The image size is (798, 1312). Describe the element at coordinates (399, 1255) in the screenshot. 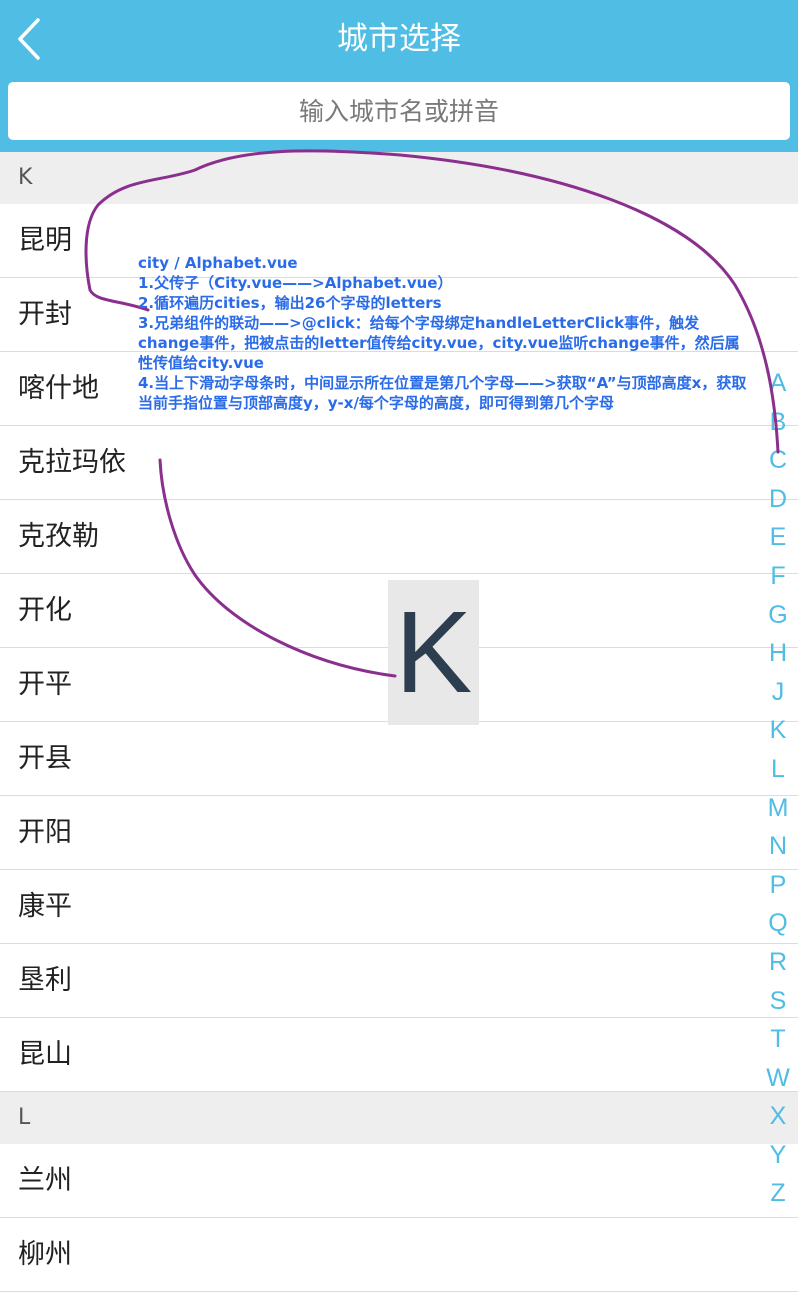

I see `city-item: 柳州` at that location.